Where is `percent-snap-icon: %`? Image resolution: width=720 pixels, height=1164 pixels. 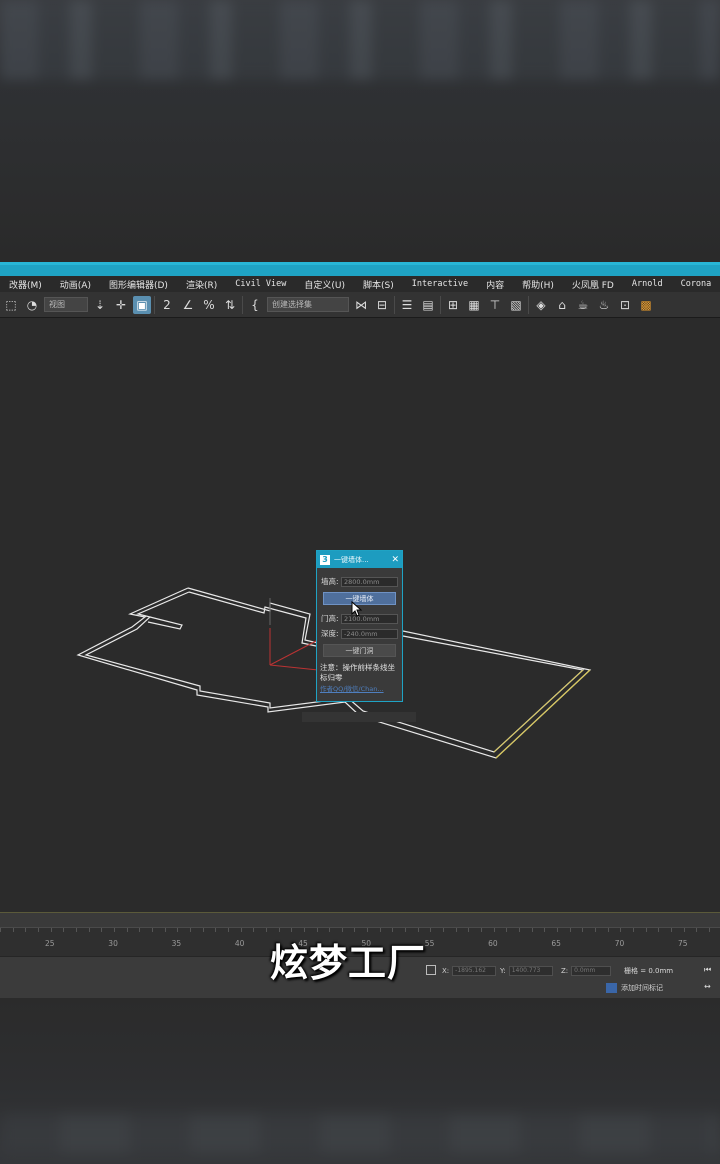
percent-snap-icon: % is located at coordinates (209, 305).